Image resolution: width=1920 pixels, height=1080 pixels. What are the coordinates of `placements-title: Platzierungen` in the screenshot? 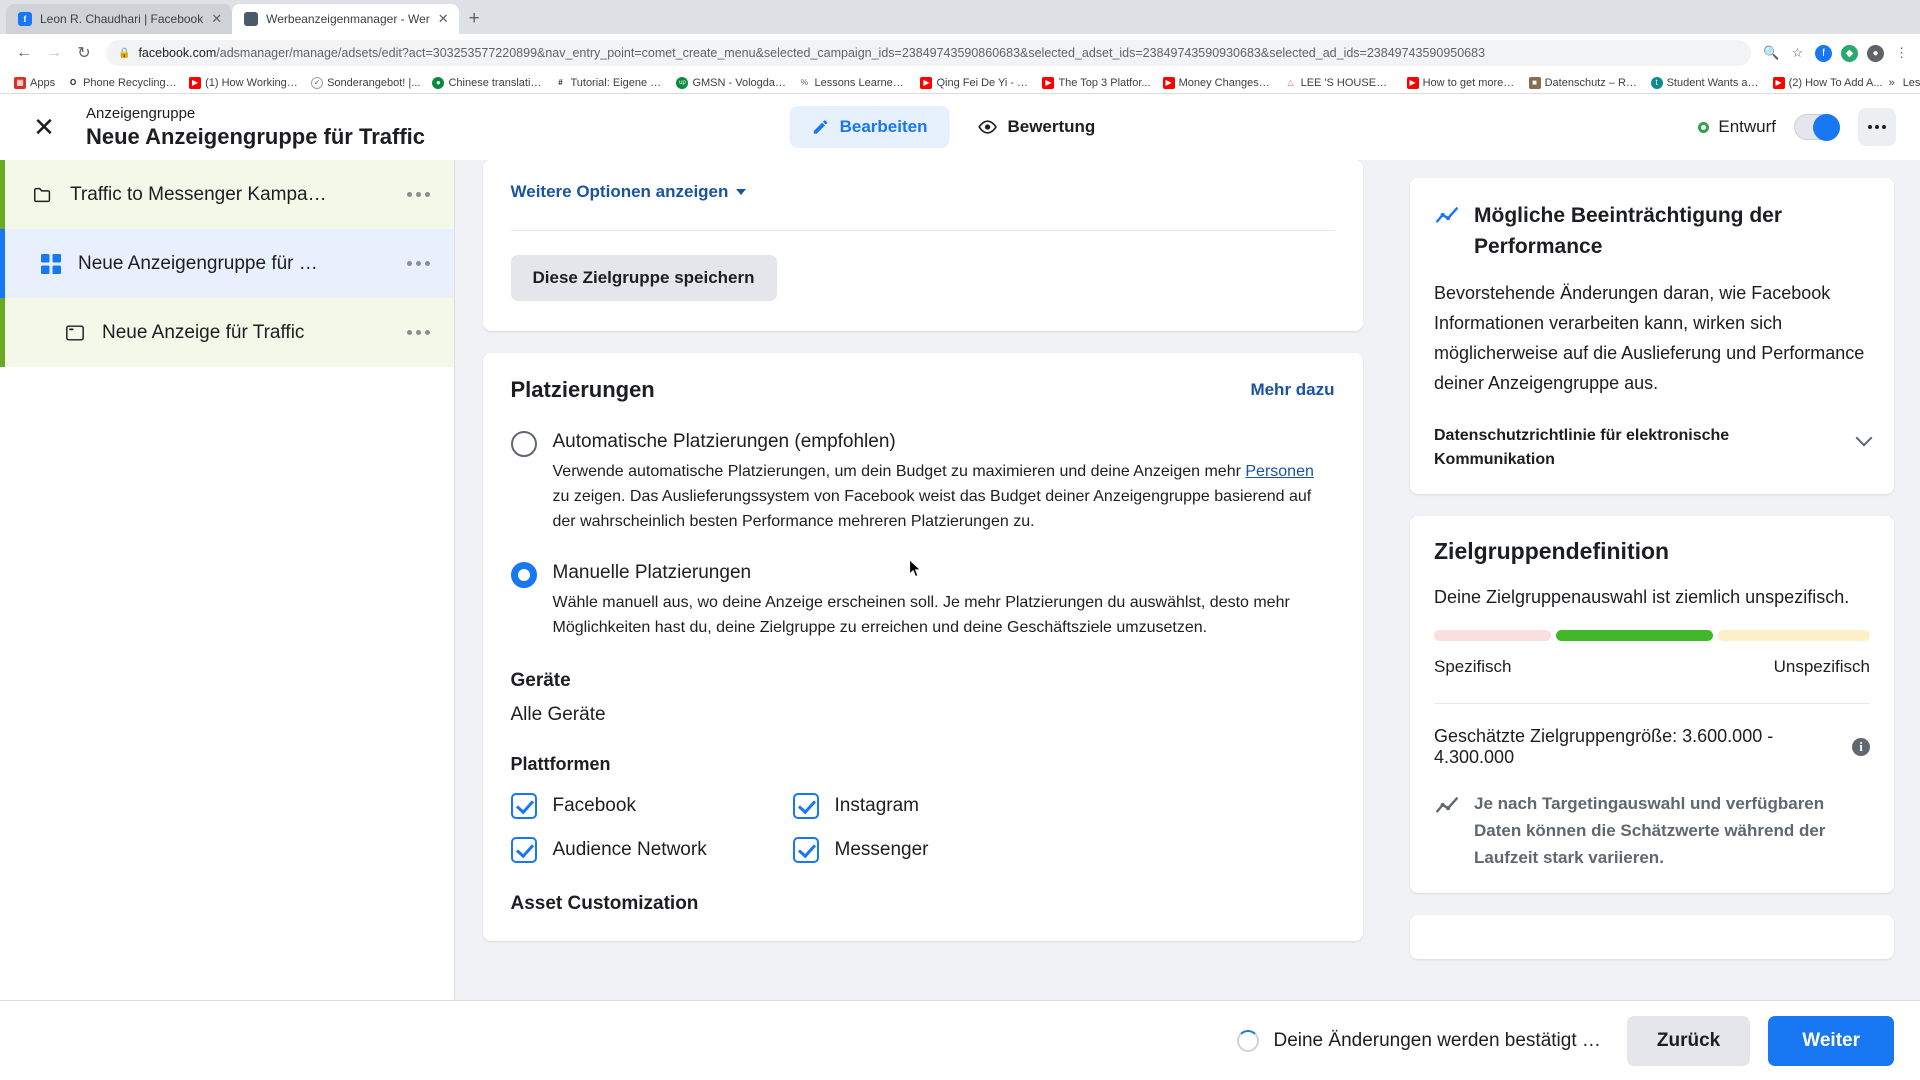 It's located at (582, 389).